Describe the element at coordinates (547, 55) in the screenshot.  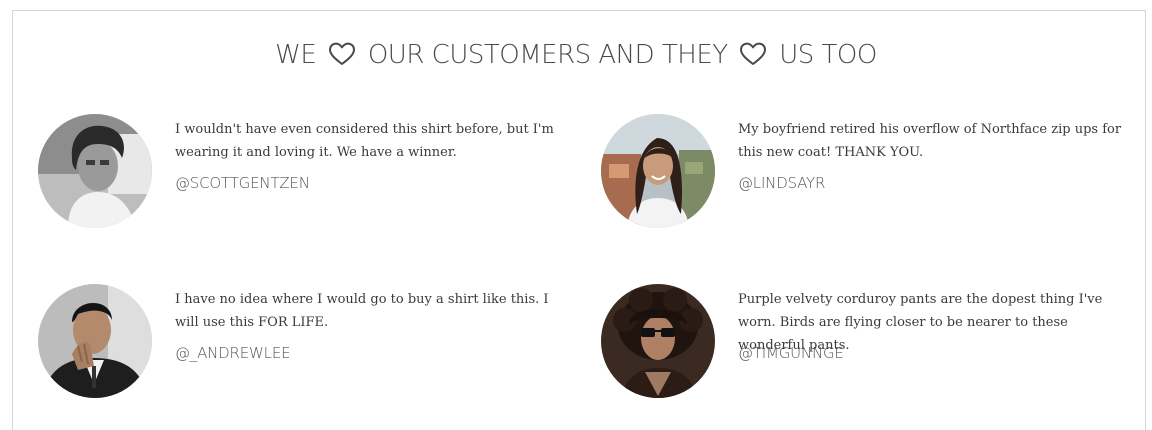
I see `heading-middle: OUR CUSTOMERS AND THEY` at that location.